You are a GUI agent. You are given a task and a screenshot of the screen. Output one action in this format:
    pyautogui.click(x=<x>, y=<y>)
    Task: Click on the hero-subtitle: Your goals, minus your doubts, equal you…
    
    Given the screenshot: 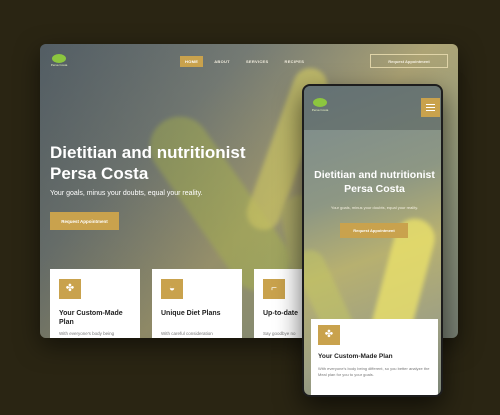 What is the action you would take?
    pyautogui.click(x=126, y=193)
    